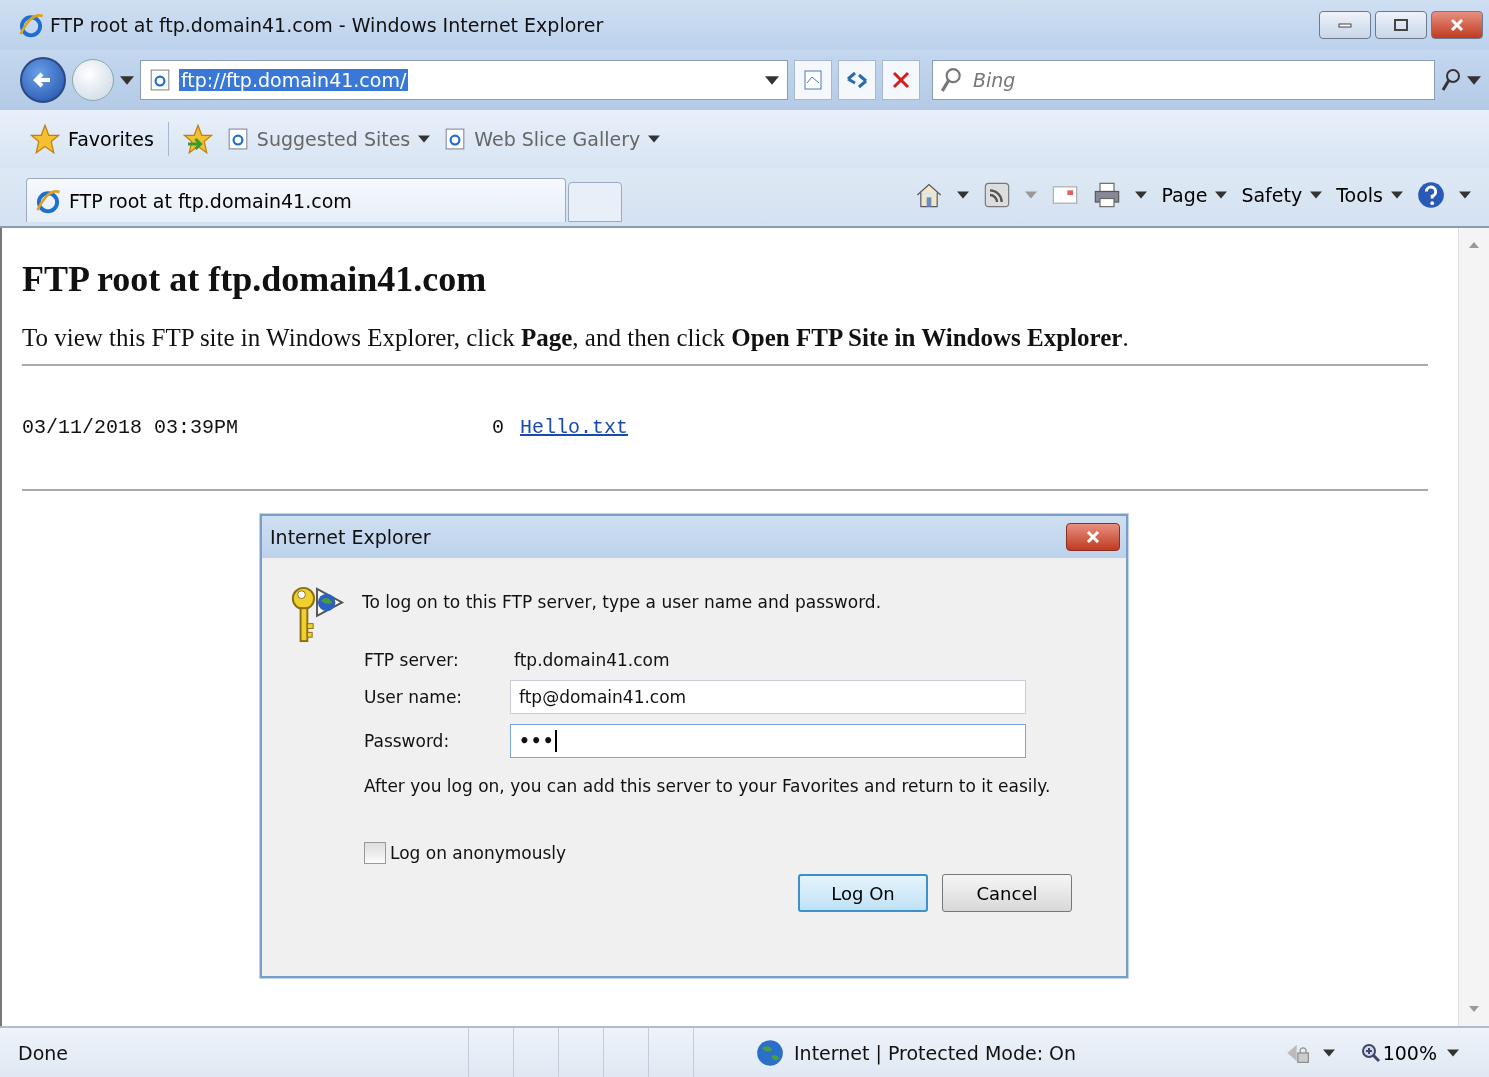 The image size is (1489, 1077). Describe the element at coordinates (43, 1052) in the screenshot. I see `status-text: Done` at that location.